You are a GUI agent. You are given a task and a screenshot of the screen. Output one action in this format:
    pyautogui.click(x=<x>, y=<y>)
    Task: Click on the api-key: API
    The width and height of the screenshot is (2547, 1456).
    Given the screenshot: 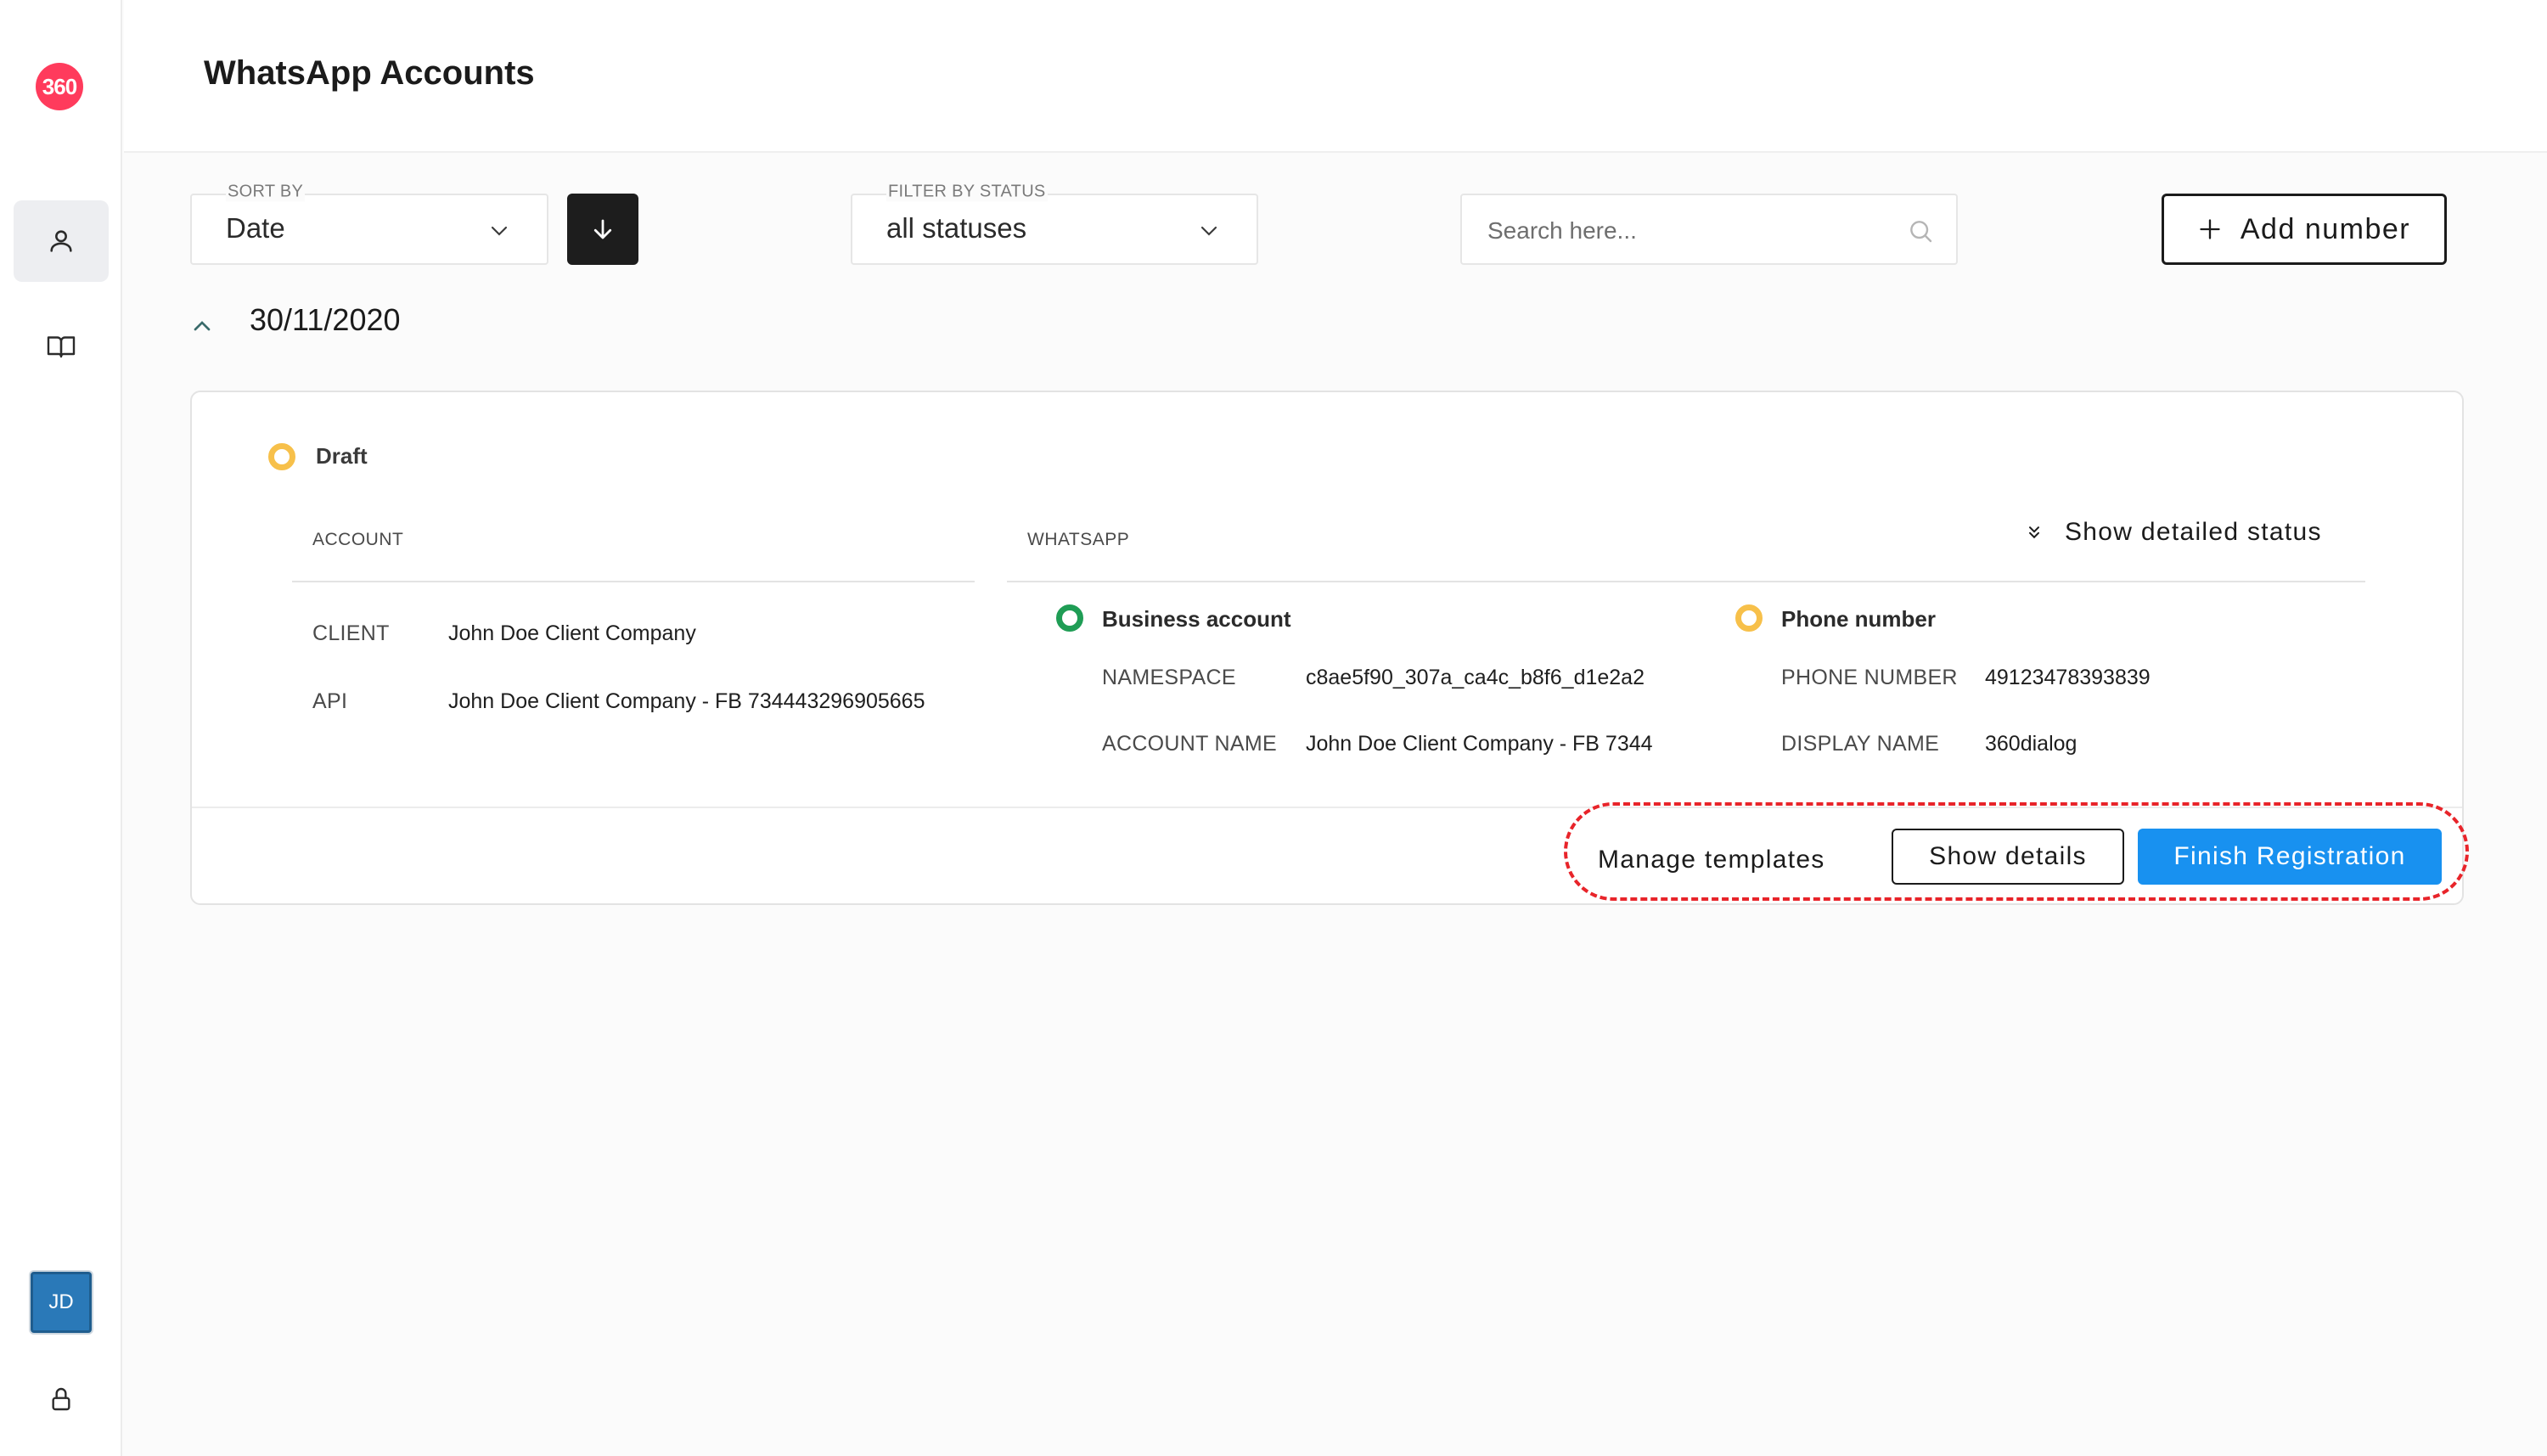 What is the action you would take?
    pyautogui.click(x=330, y=701)
    